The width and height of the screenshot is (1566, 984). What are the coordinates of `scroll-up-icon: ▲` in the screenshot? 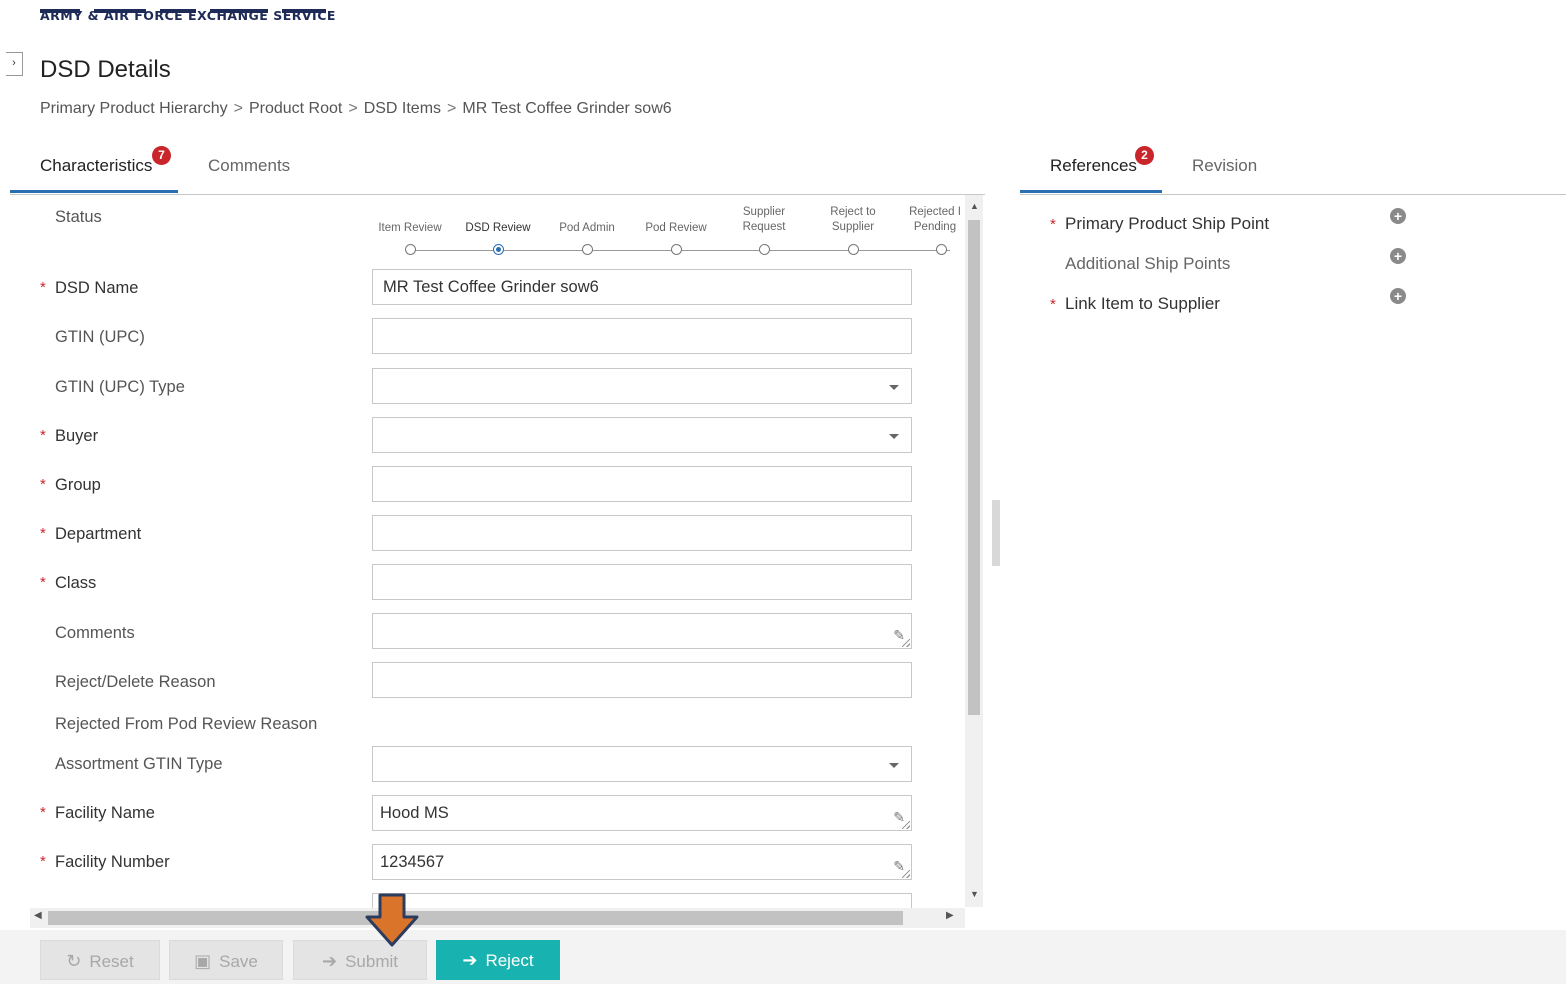 It's located at (974, 206).